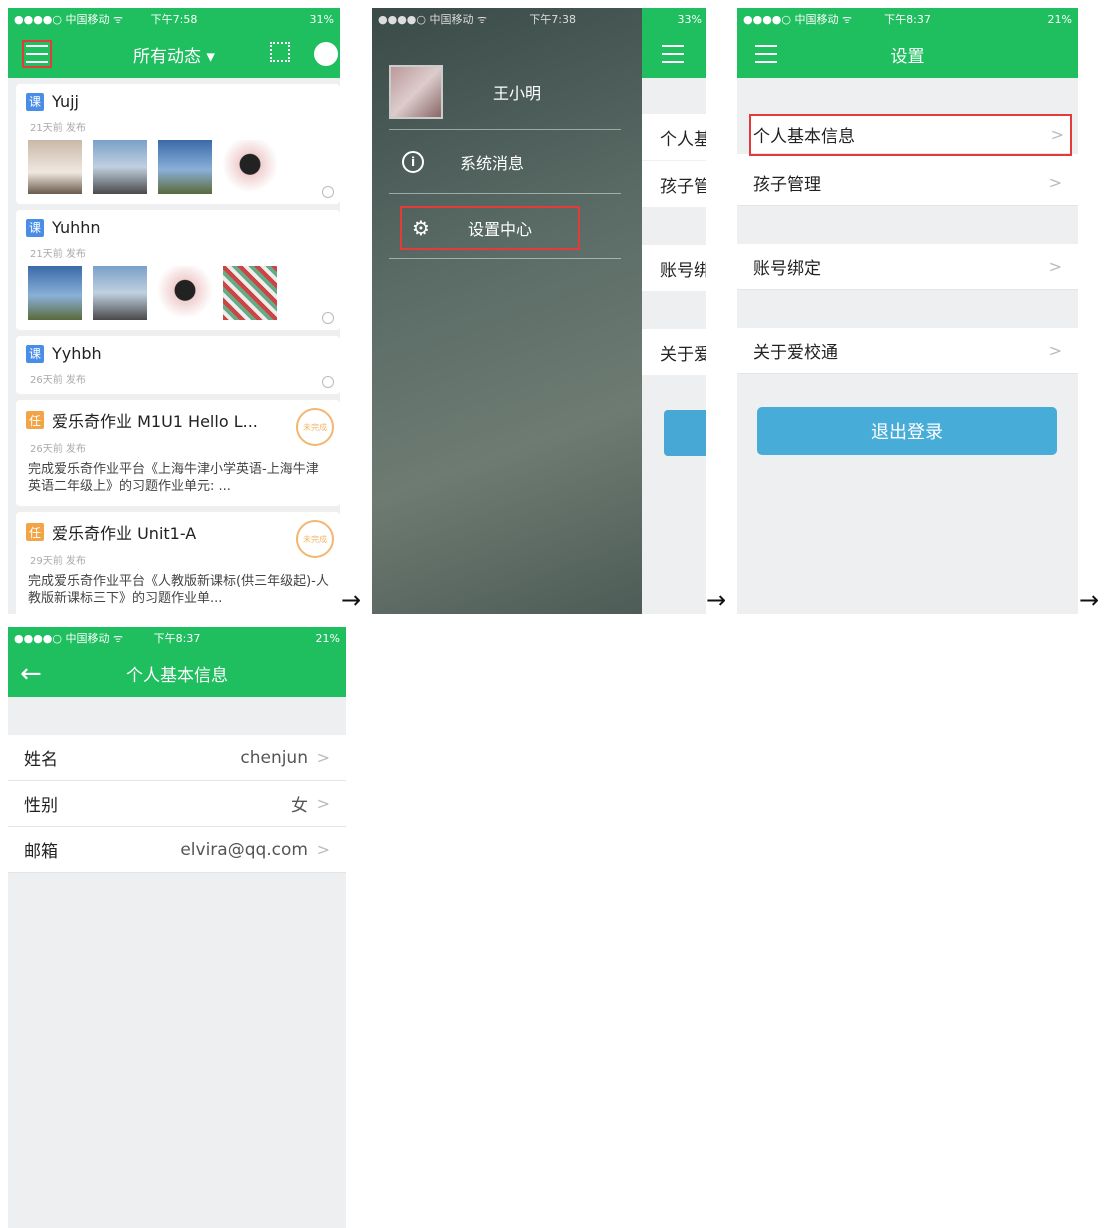 The width and height of the screenshot is (1109, 1228). Describe the element at coordinates (787, 185) in the screenshot. I see `row-label: 孩子管理` at that location.